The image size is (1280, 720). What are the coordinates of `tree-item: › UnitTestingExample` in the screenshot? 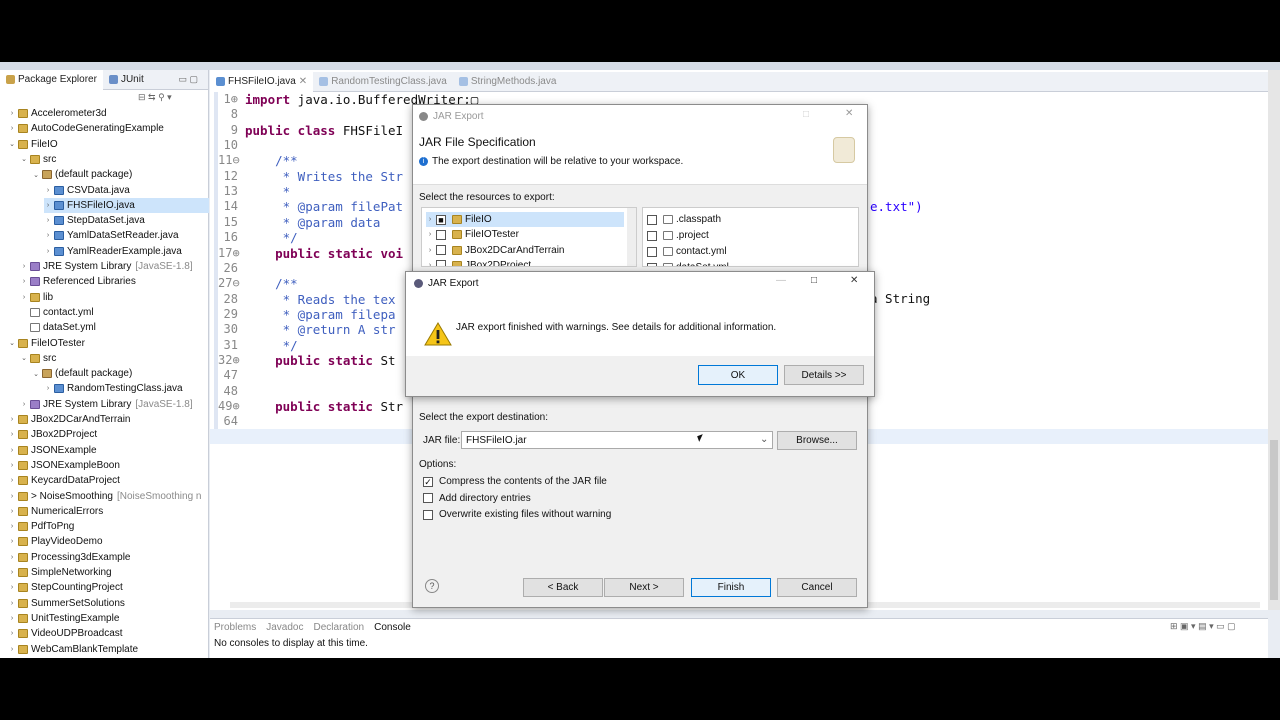 It's located at (64, 618).